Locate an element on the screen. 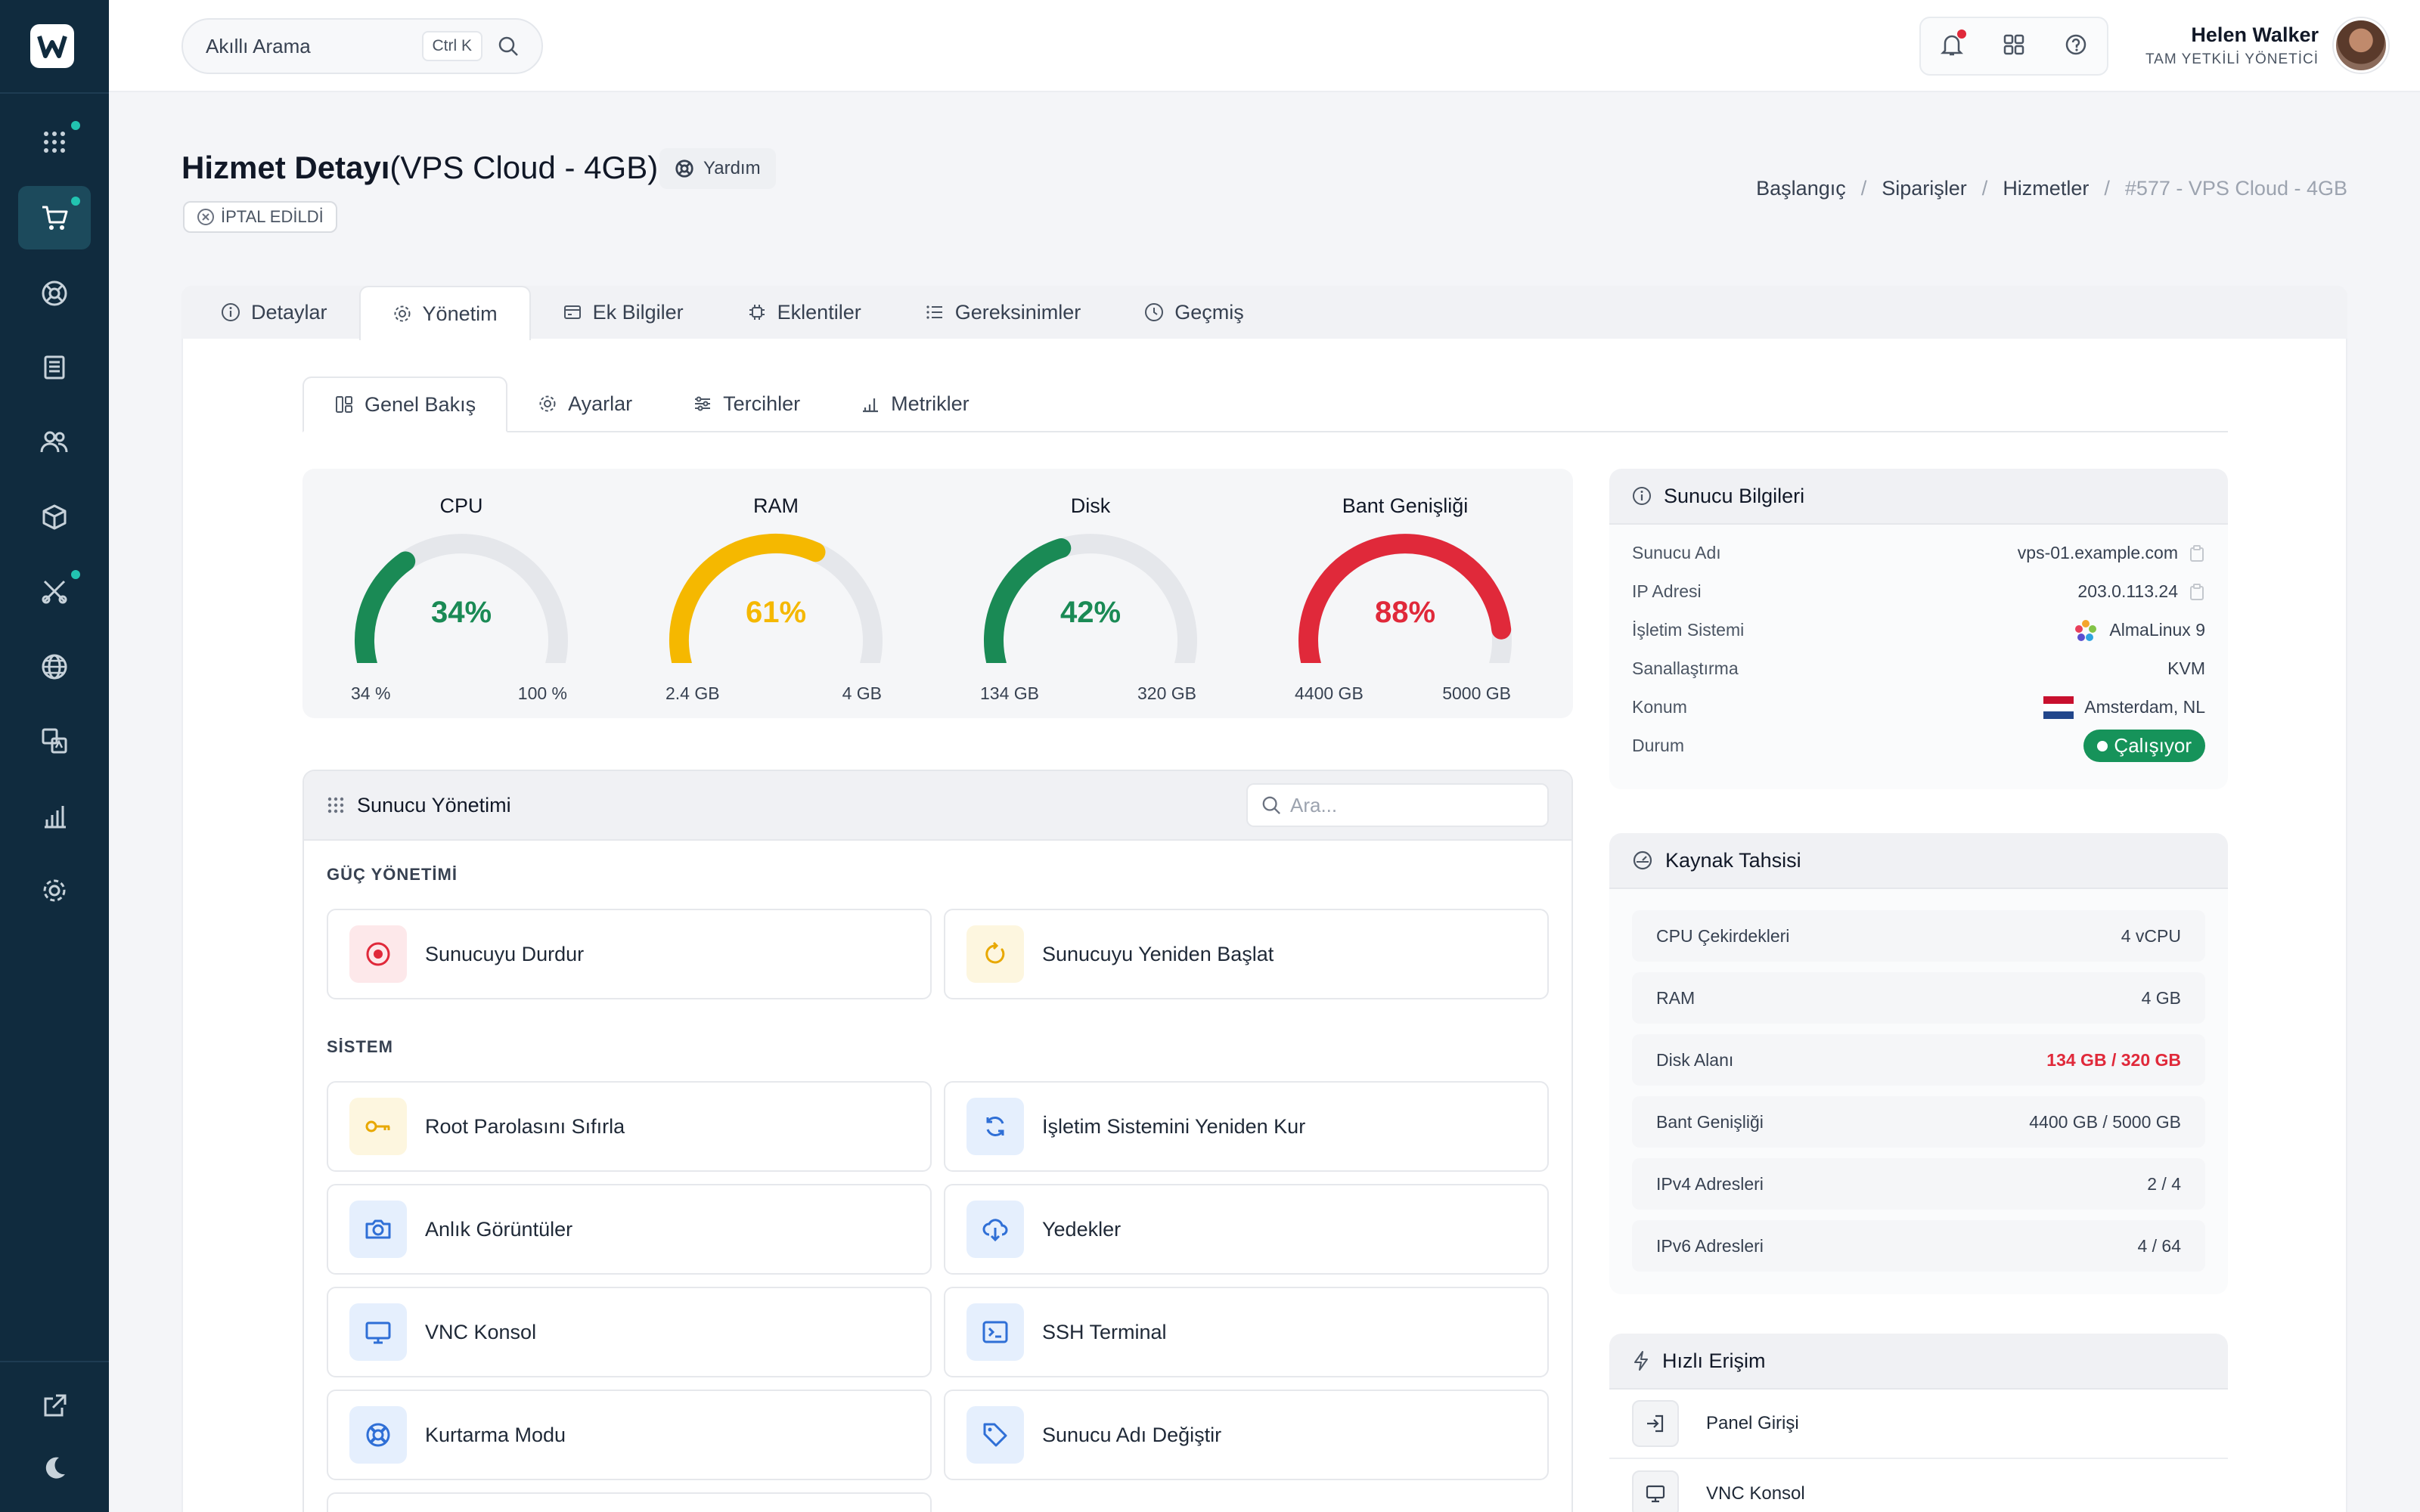  apps-button is located at coordinates (2014, 46).